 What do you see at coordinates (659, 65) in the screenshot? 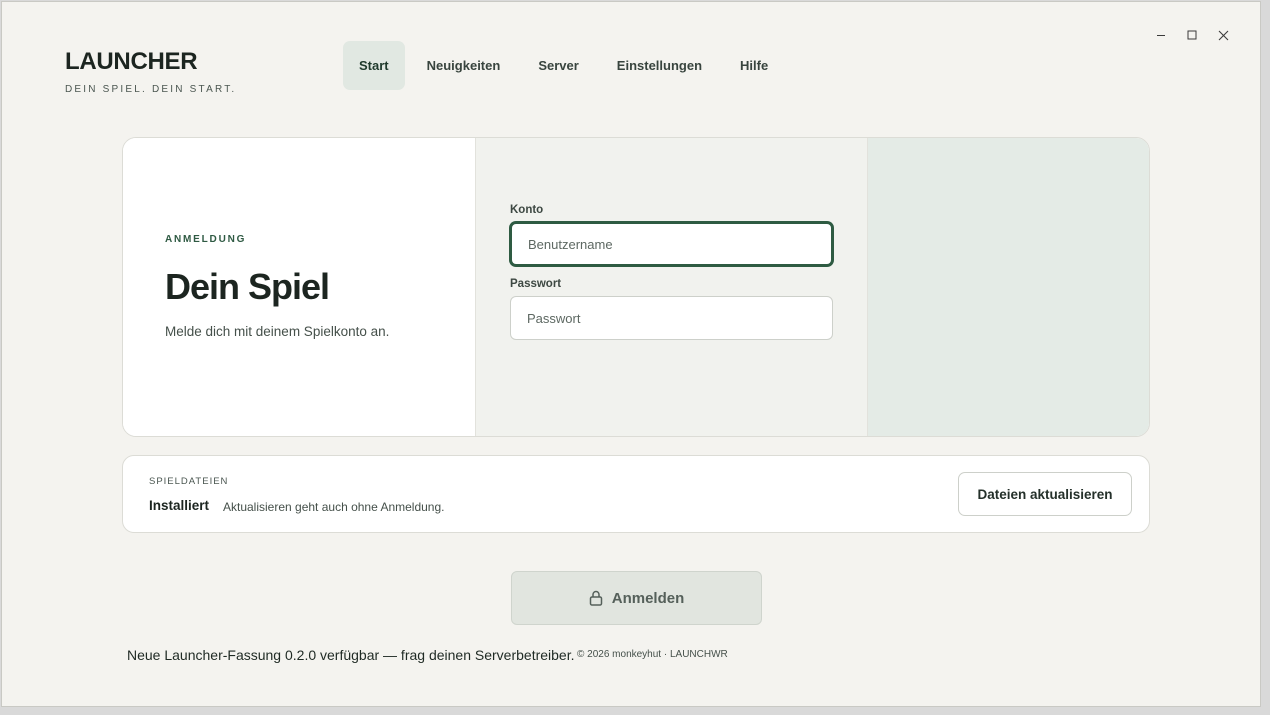
I see `nav-einstellungen: Einstellungen` at bounding box center [659, 65].